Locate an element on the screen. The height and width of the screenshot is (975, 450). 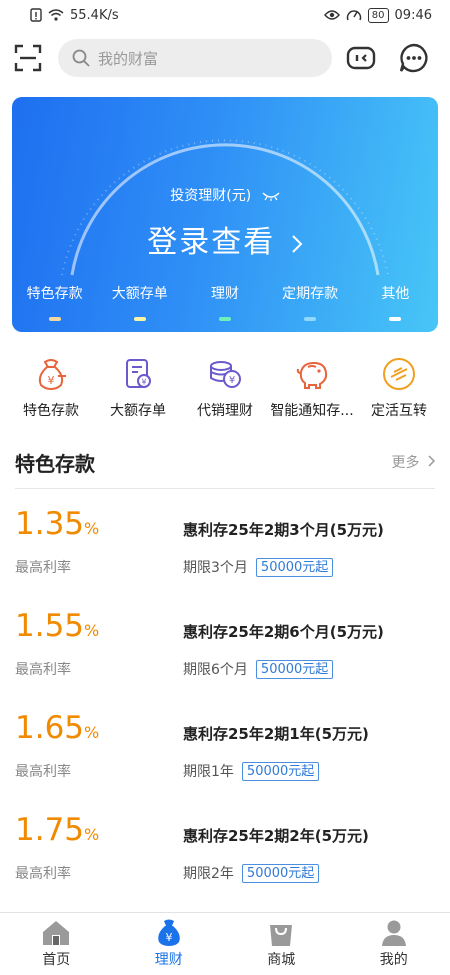
banner-tab-wealth: 理财 is located at coordinates (225, 302).